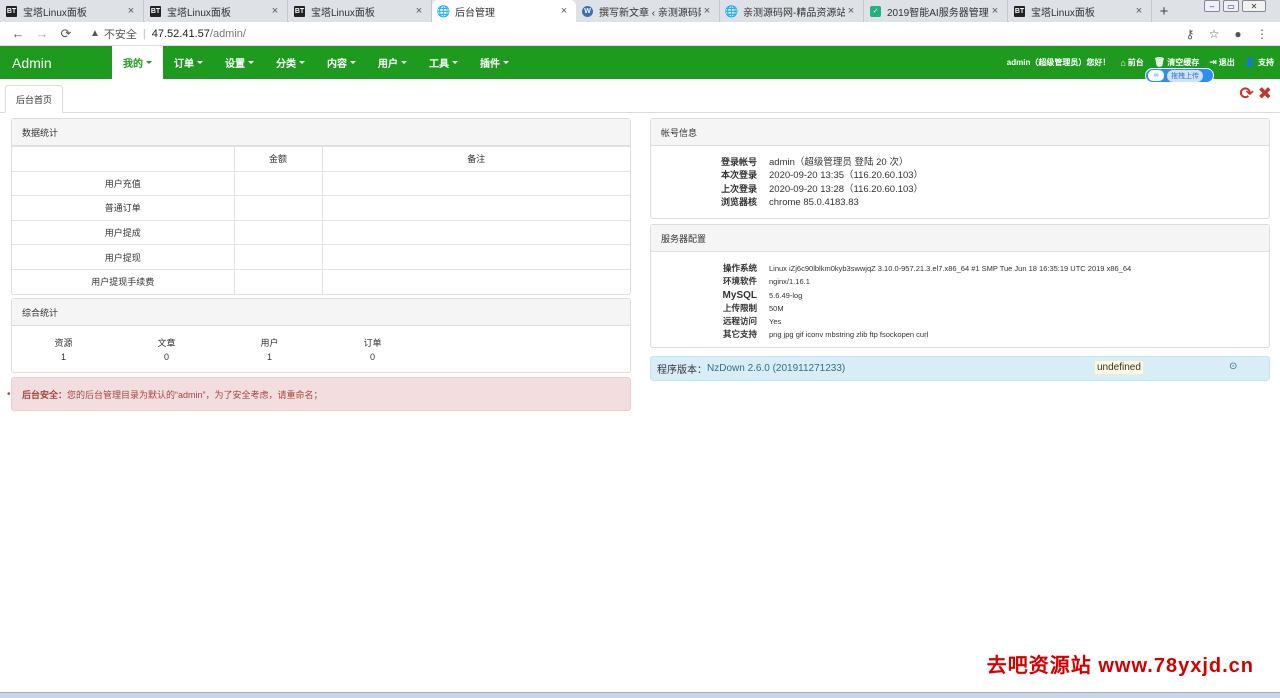 The width and height of the screenshot is (1280, 698). What do you see at coordinates (475, 208) in the screenshot?
I see `table-cell-note` at bounding box center [475, 208].